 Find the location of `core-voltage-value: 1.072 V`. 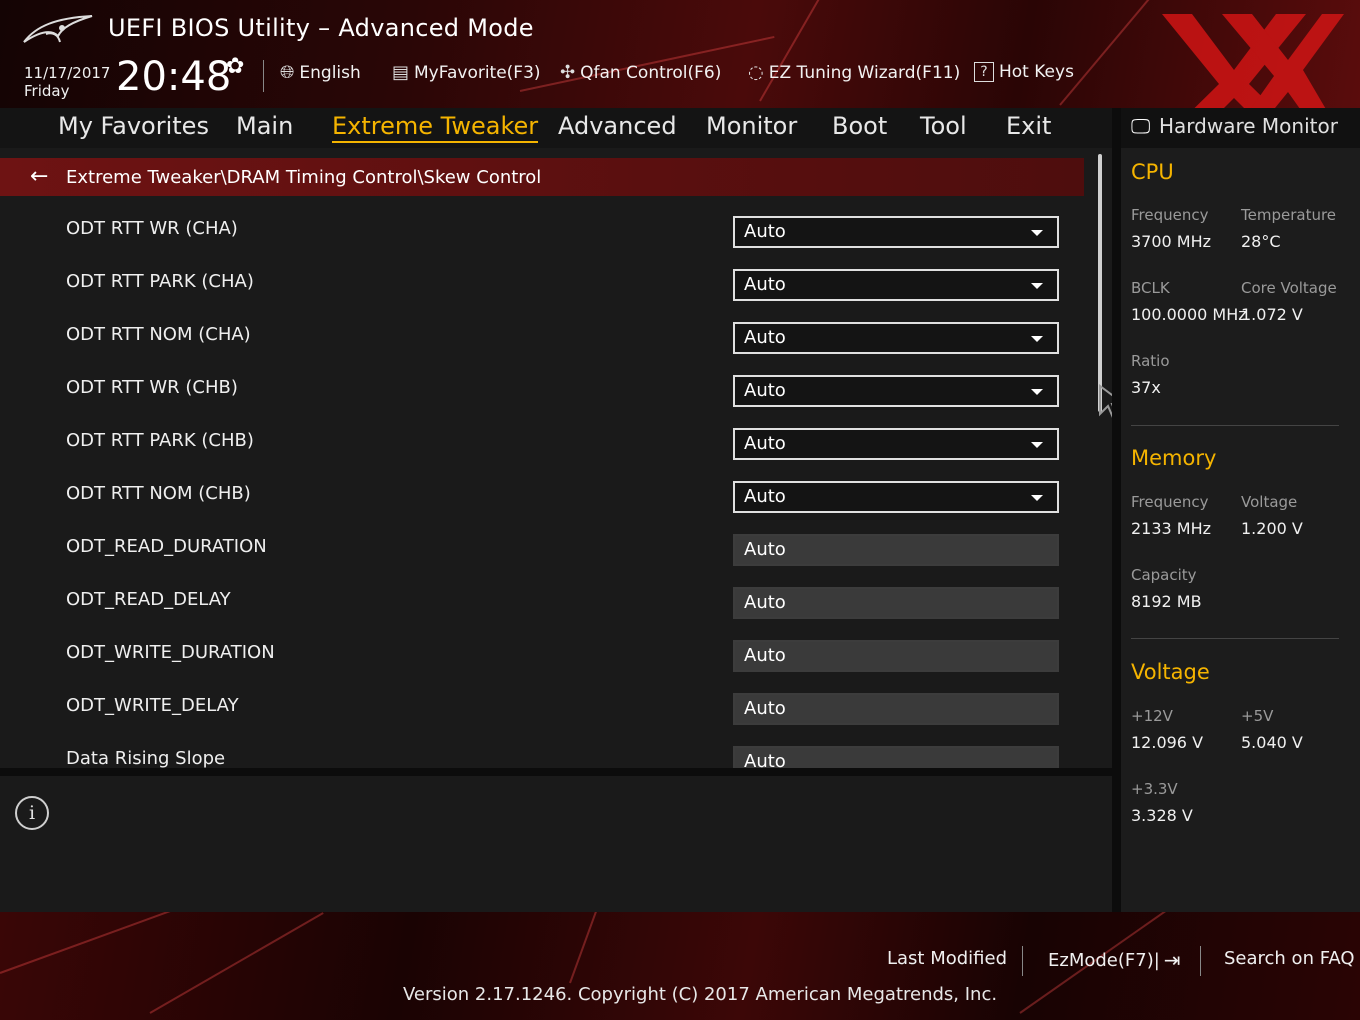

core-voltage-value: 1.072 V is located at coordinates (1272, 314).